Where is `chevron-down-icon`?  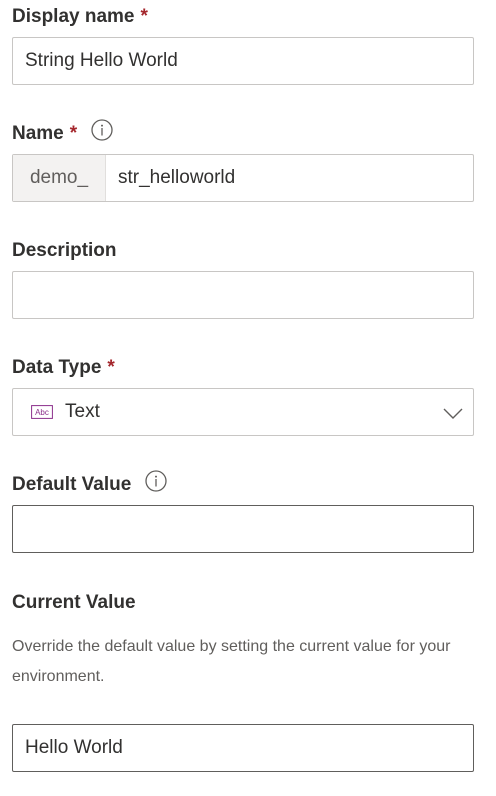 chevron-down-icon is located at coordinates (453, 413).